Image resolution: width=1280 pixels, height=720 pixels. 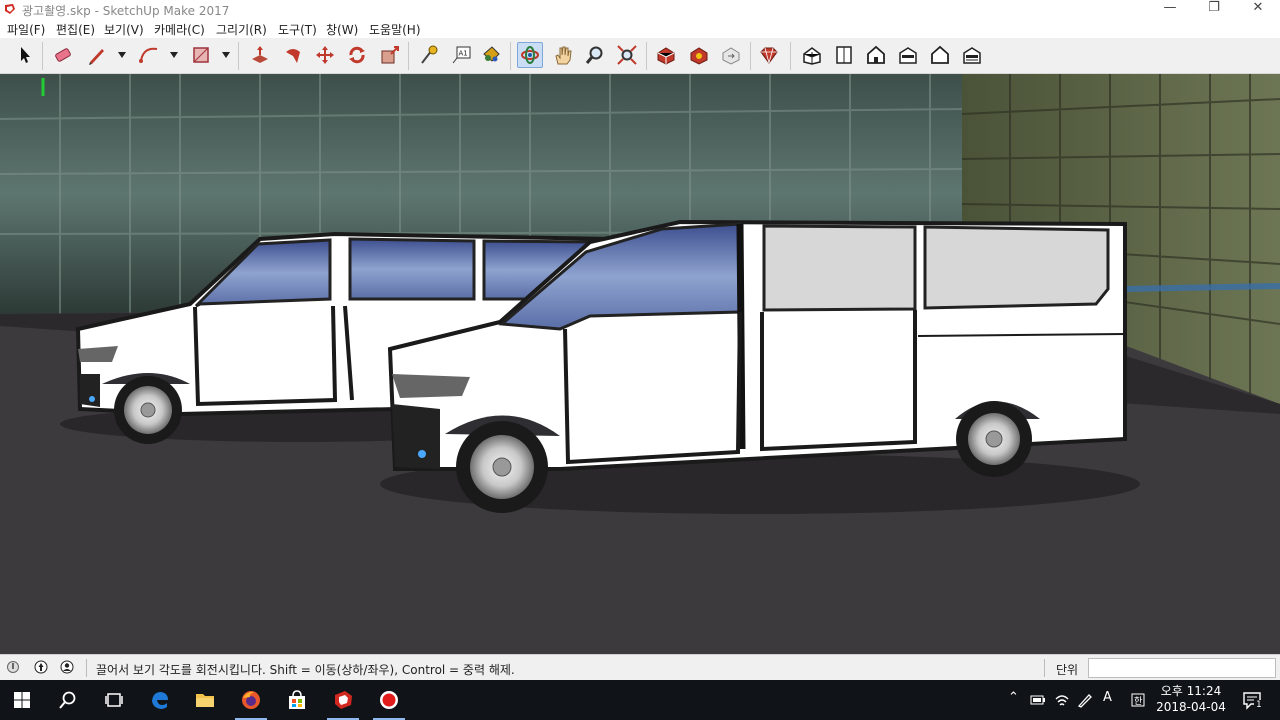 I want to click on tape-measure-icon, so click(x=429, y=54).